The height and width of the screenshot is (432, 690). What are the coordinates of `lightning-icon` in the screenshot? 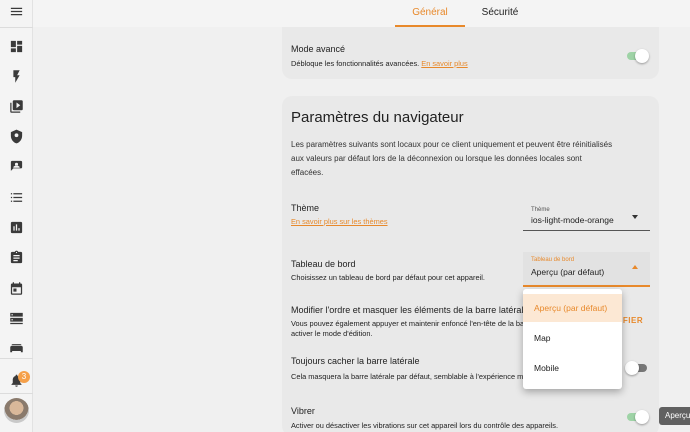 It's located at (16, 76).